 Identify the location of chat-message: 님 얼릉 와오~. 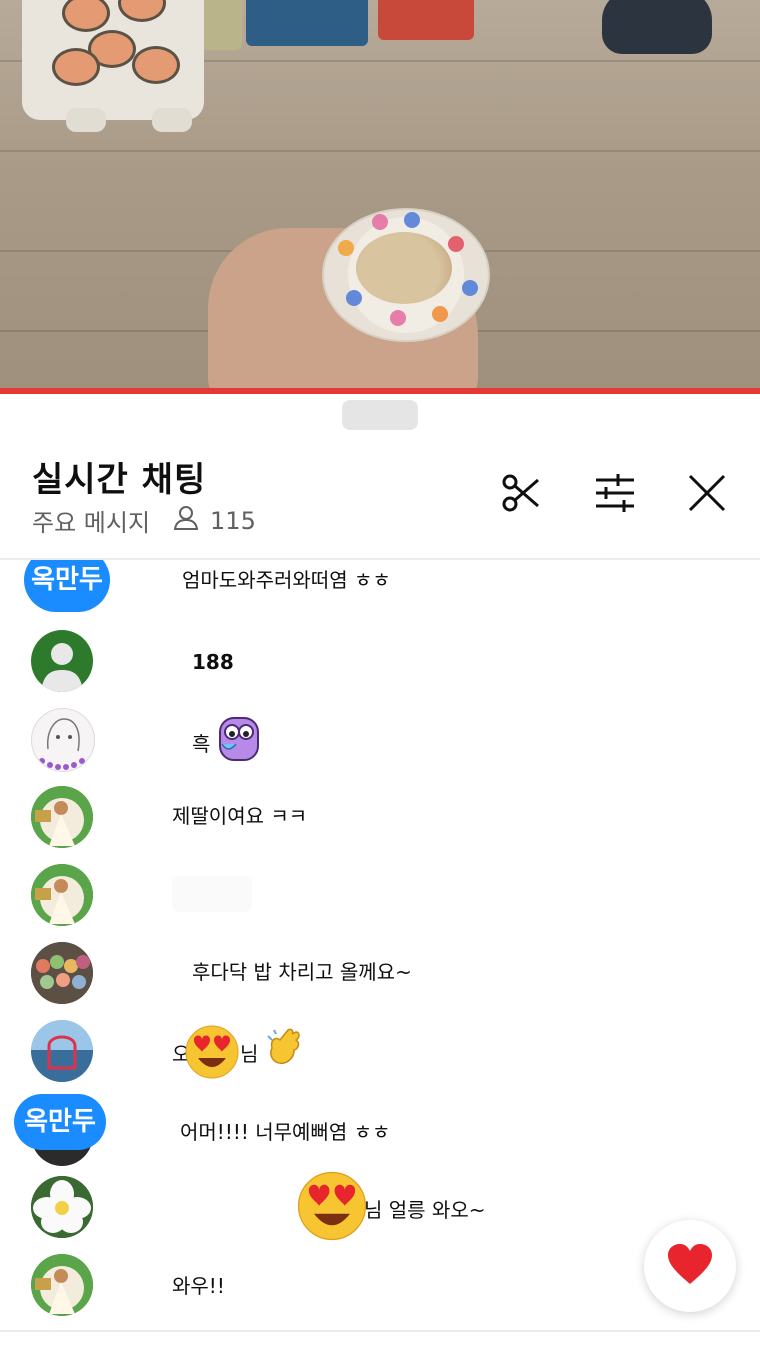
(380, 1207).